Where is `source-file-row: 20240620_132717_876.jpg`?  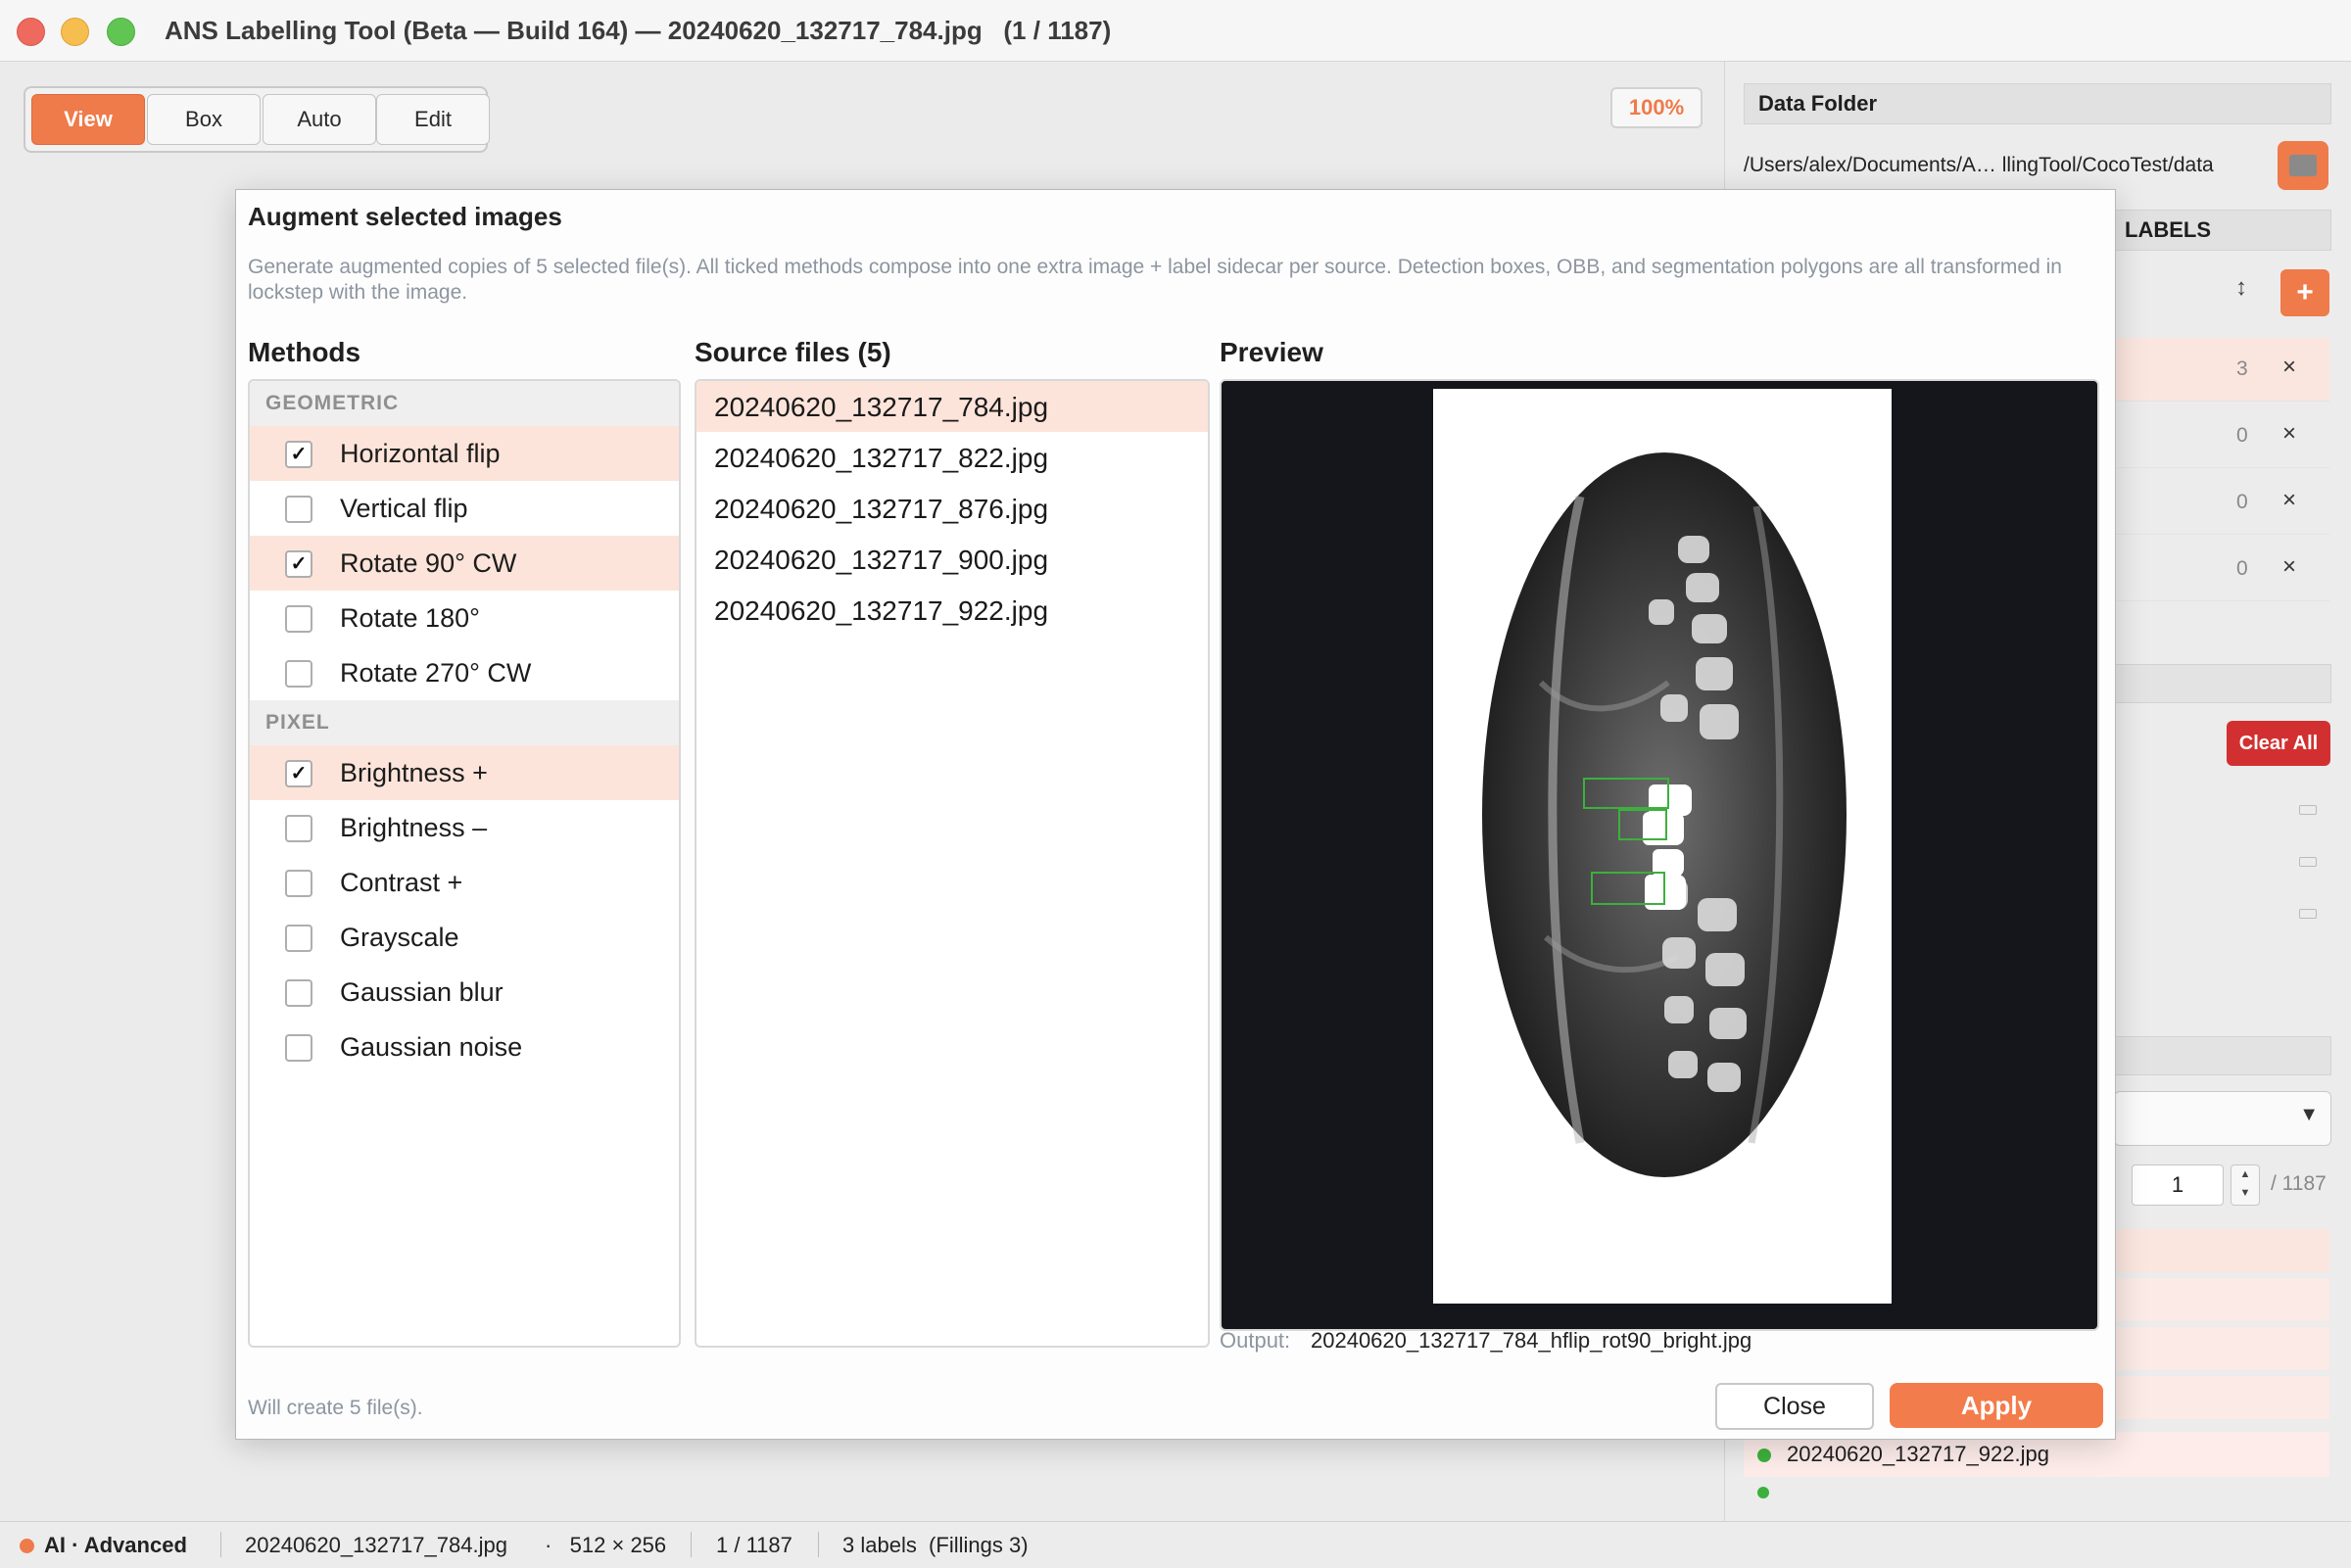
source-file-row: 20240620_132717_876.jpg is located at coordinates (952, 509).